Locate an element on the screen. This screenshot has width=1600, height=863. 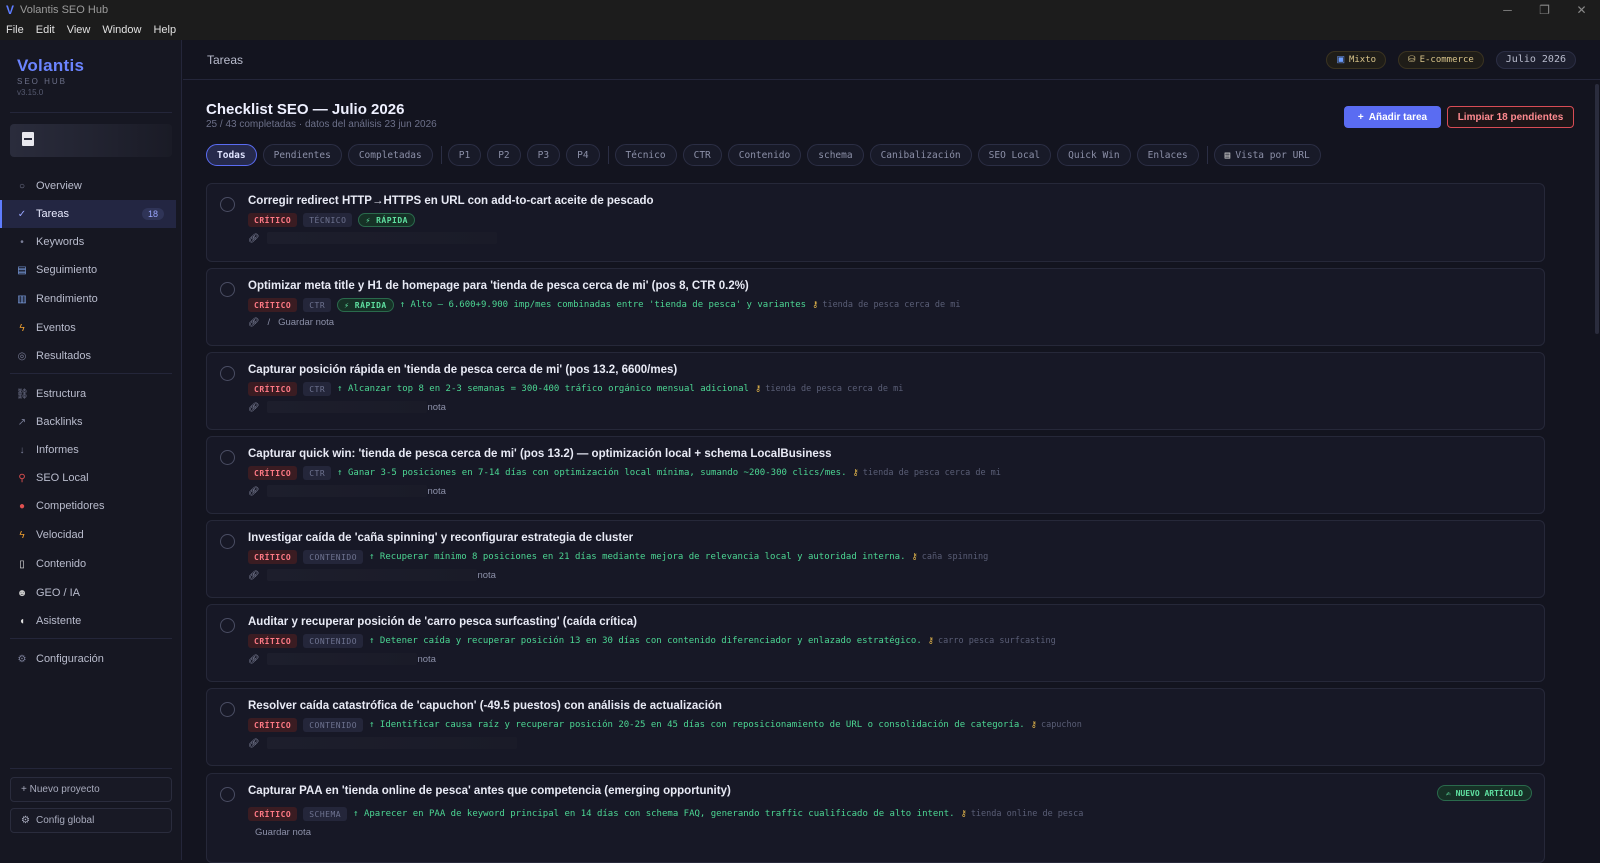
global-config-button: ⚙ Config global is located at coordinates (91, 820).